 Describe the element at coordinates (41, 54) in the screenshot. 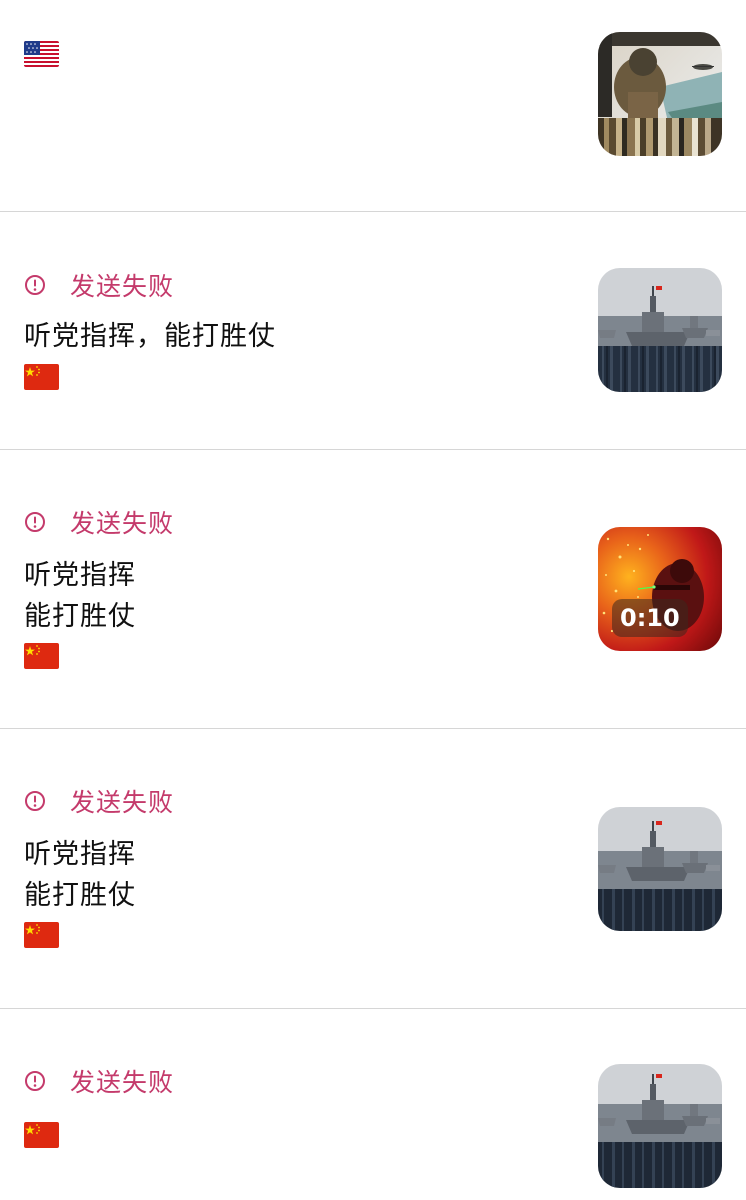

I see `us-flag-icon` at that location.